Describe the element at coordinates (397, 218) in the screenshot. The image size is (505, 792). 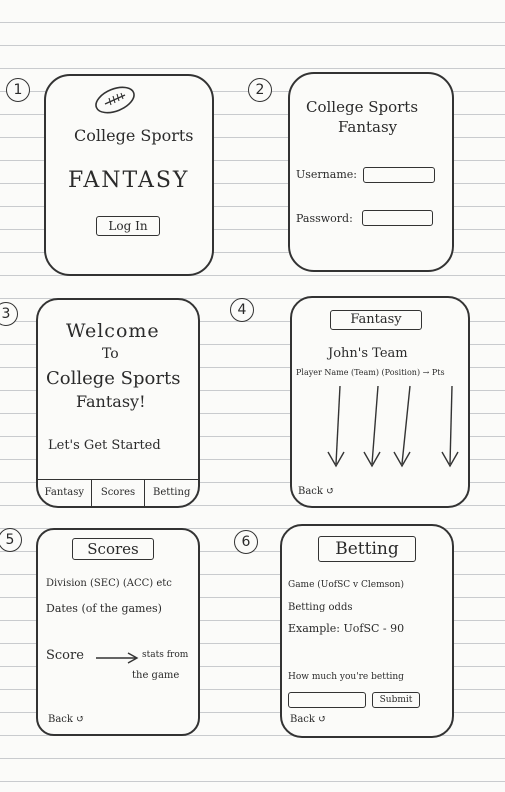
I see `password-input` at that location.